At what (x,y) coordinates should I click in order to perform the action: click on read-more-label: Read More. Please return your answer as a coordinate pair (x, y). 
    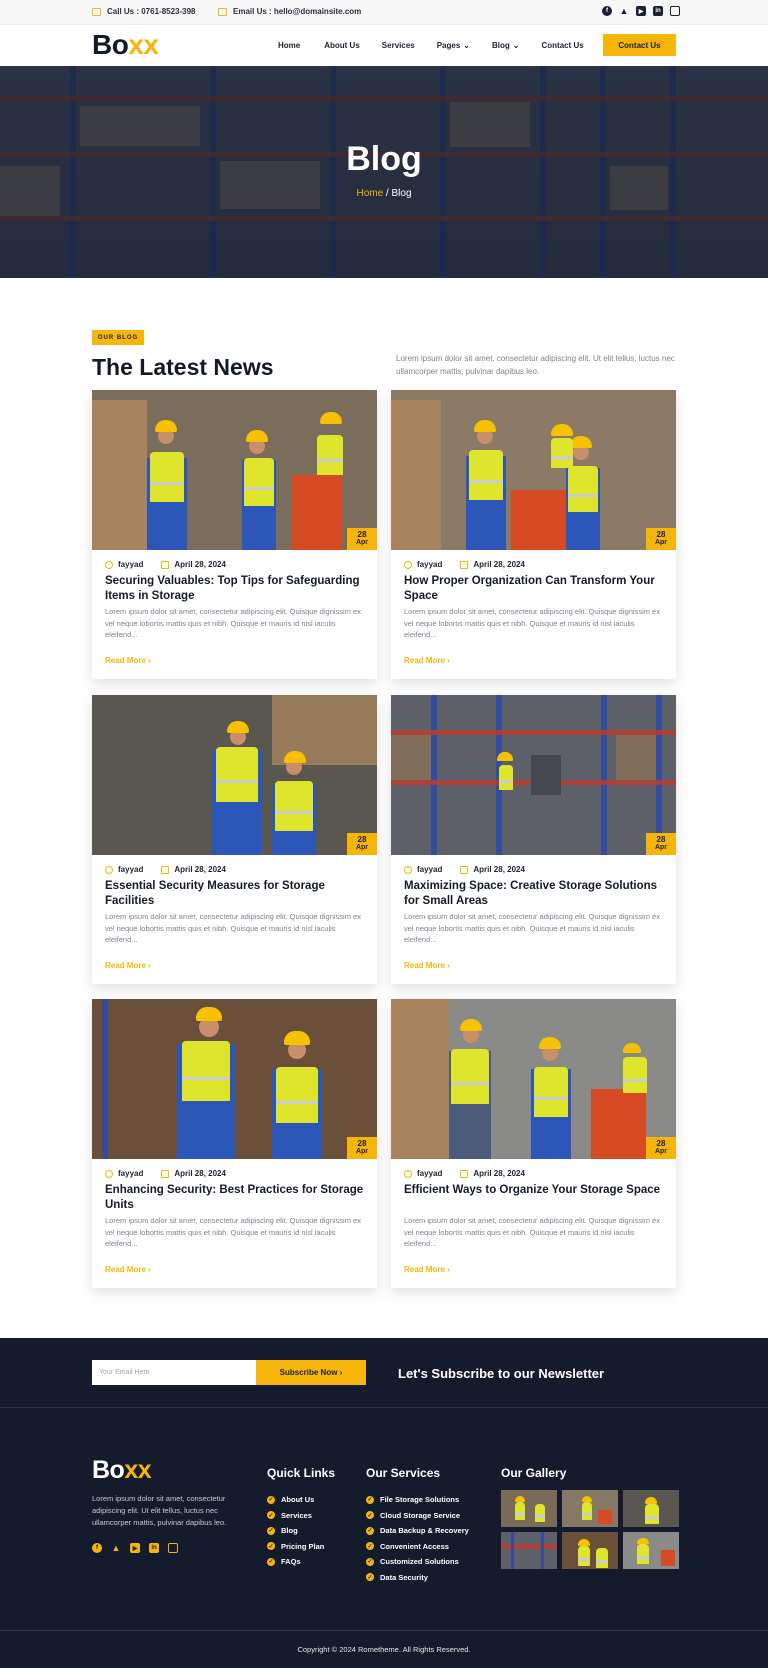
    Looking at the image, I should click on (125, 660).